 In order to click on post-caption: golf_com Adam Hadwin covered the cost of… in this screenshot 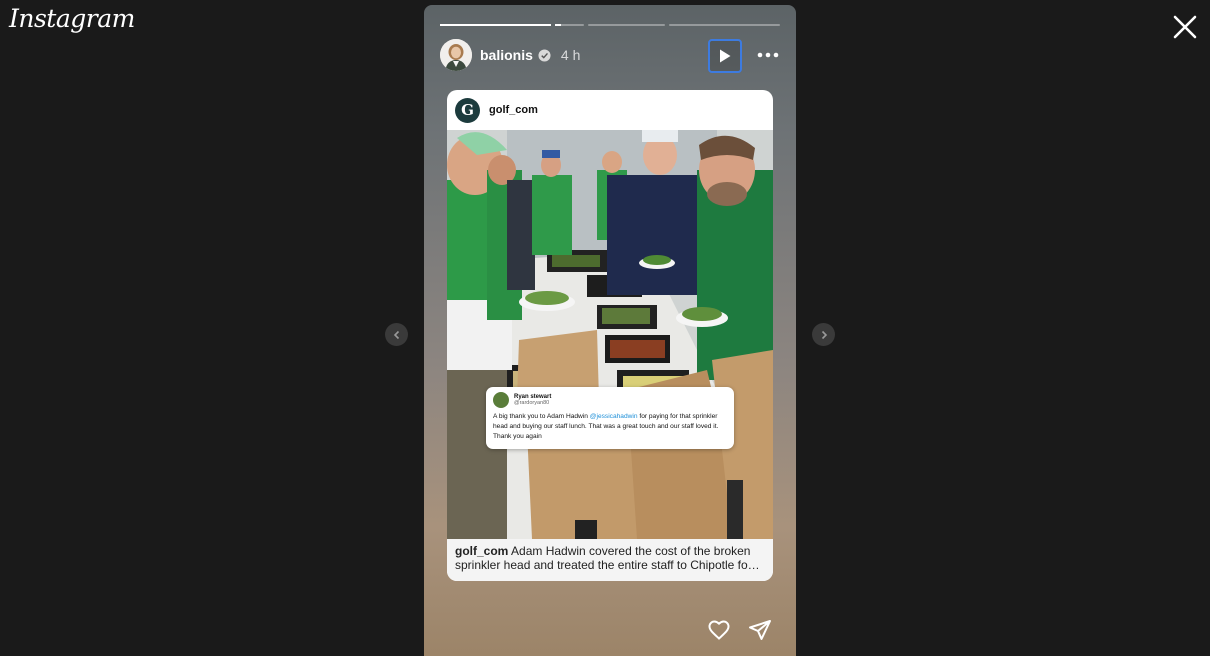, I will do `click(610, 560)`.